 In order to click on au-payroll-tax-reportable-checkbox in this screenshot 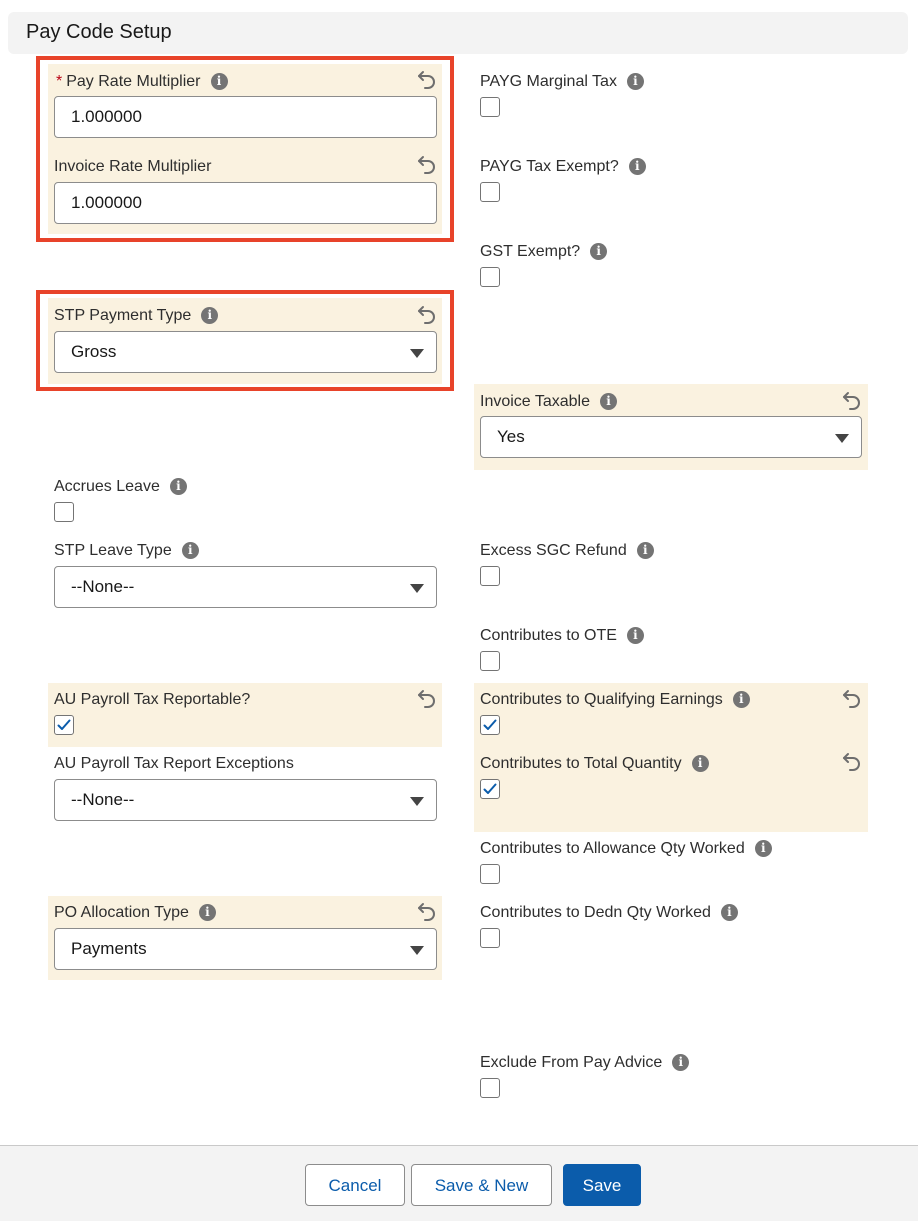, I will do `click(64, 725)`.